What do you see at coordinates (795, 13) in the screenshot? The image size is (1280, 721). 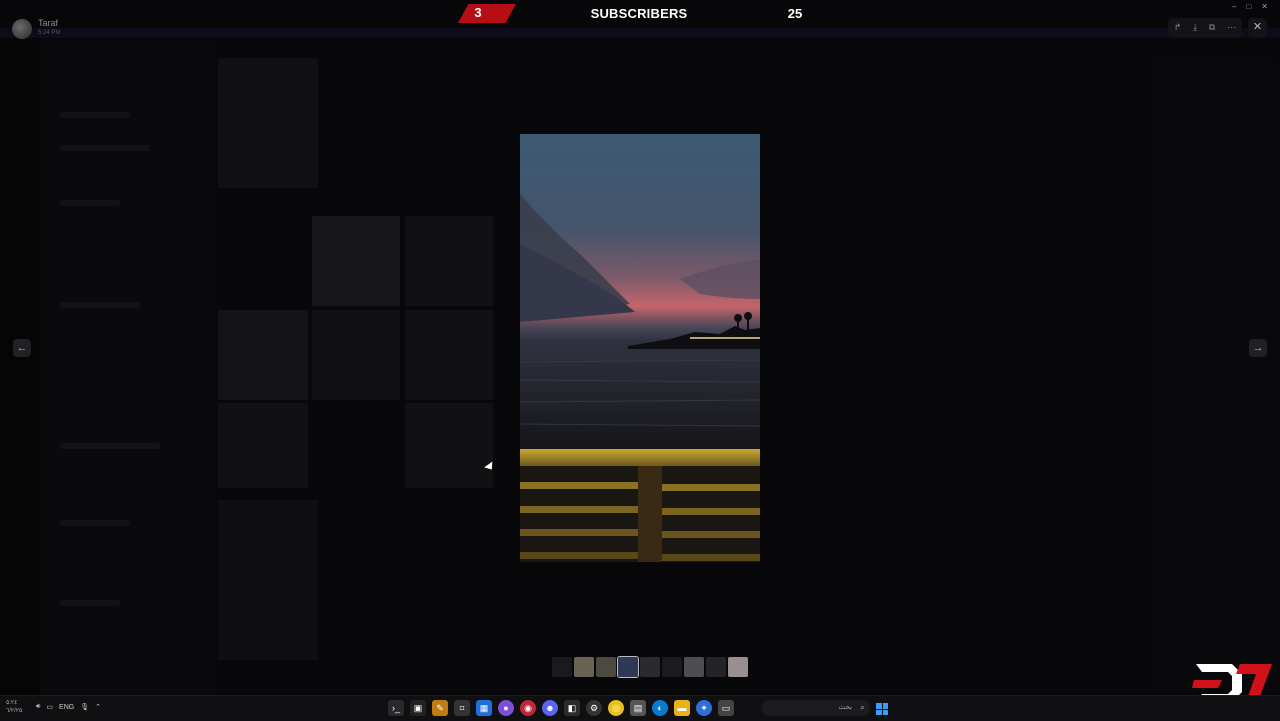 I see `subscriber-count-right: 25` at bounding box center [795, 13].